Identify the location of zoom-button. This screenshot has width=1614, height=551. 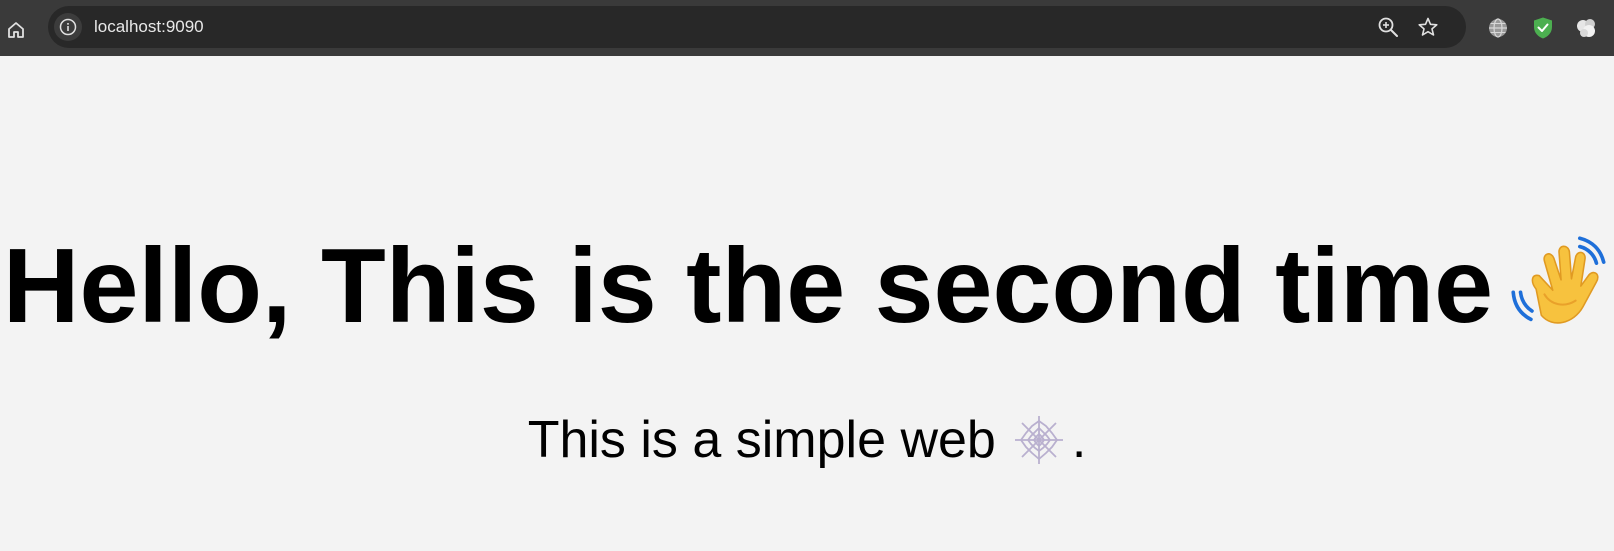
(1388, 27).